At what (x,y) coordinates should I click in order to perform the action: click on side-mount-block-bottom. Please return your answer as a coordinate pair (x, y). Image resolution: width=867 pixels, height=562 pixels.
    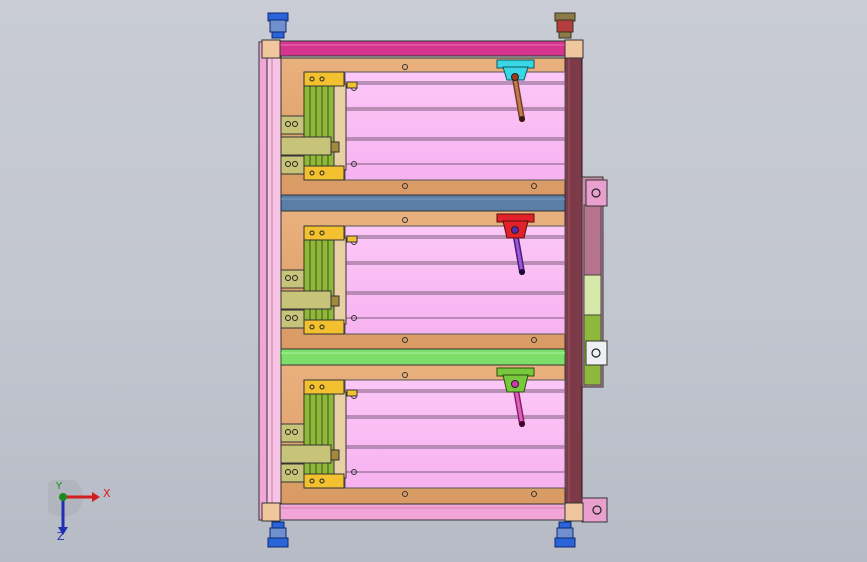
    Looking at the image, I should click on (594, 510).